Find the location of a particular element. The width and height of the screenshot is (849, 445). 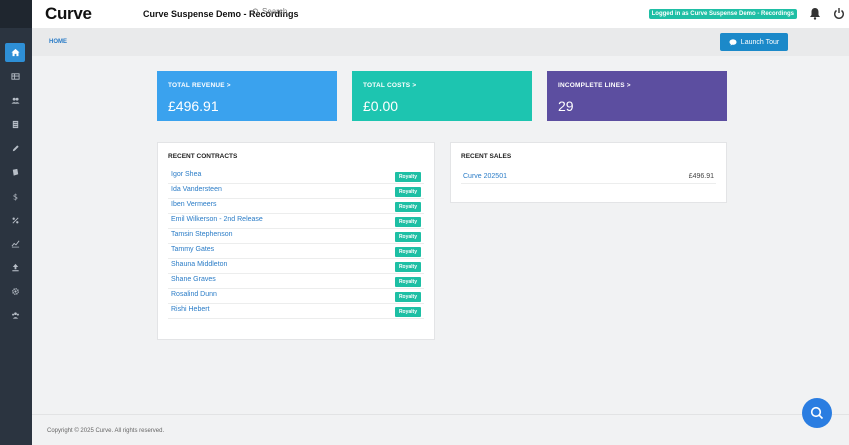

search-box: Search is located at coordinates (269, 11).